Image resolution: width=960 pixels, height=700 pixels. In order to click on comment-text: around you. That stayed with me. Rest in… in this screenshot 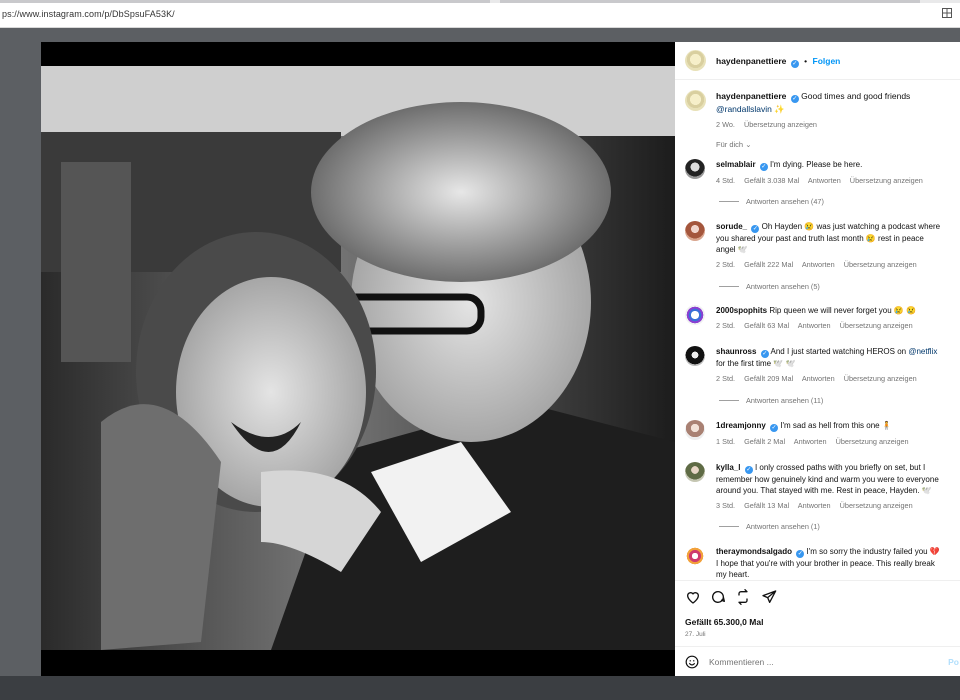, I will do `click(824, 490)`.